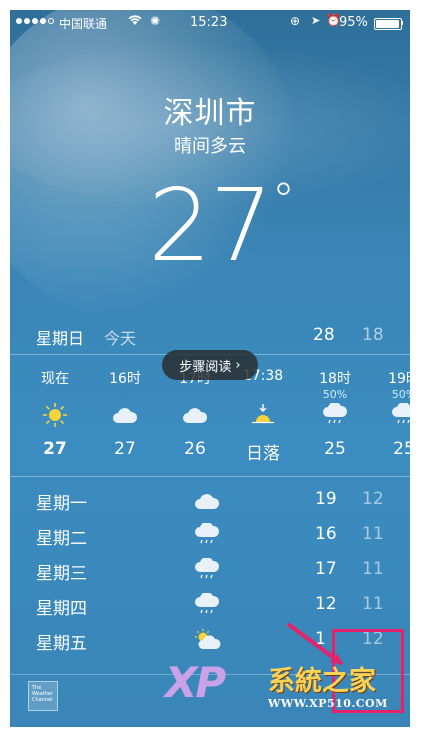 The height and width of the screenshot is (737, 421). I want to click on daily-day: 星期五, so click(61, 644).